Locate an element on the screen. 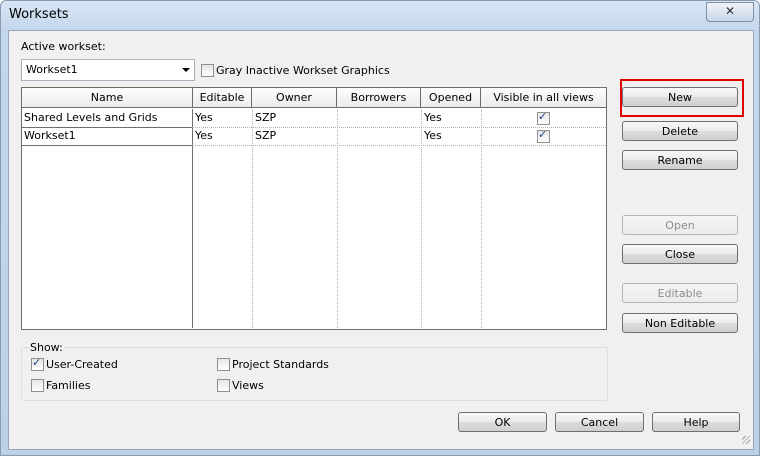 This screenshot has width=760, height=456. cancel-button: Cancel is located at coordinates (599, 422).